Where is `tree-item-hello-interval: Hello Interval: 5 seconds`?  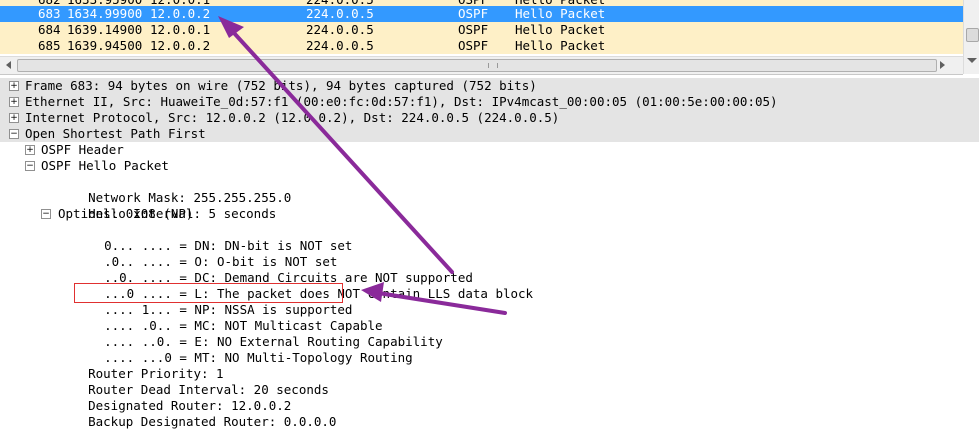 tree-item-hello-interval: Hello Interval: 5 seconds is located at coordinates (167, 205).